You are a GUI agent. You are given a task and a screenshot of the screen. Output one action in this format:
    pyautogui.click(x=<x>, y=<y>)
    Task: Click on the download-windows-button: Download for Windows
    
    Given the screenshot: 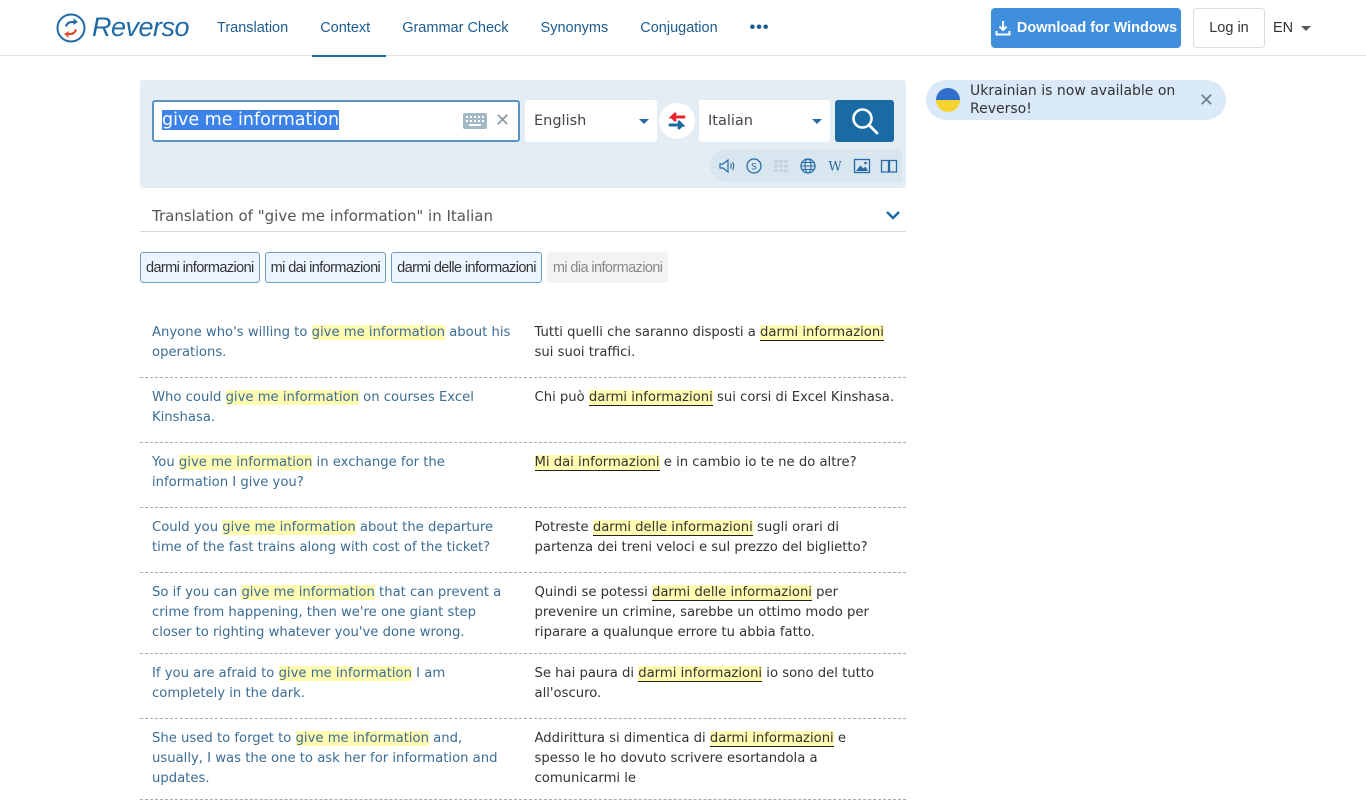 What is the action you would take?
    pyautogui.click(x=1086, y=28)
    